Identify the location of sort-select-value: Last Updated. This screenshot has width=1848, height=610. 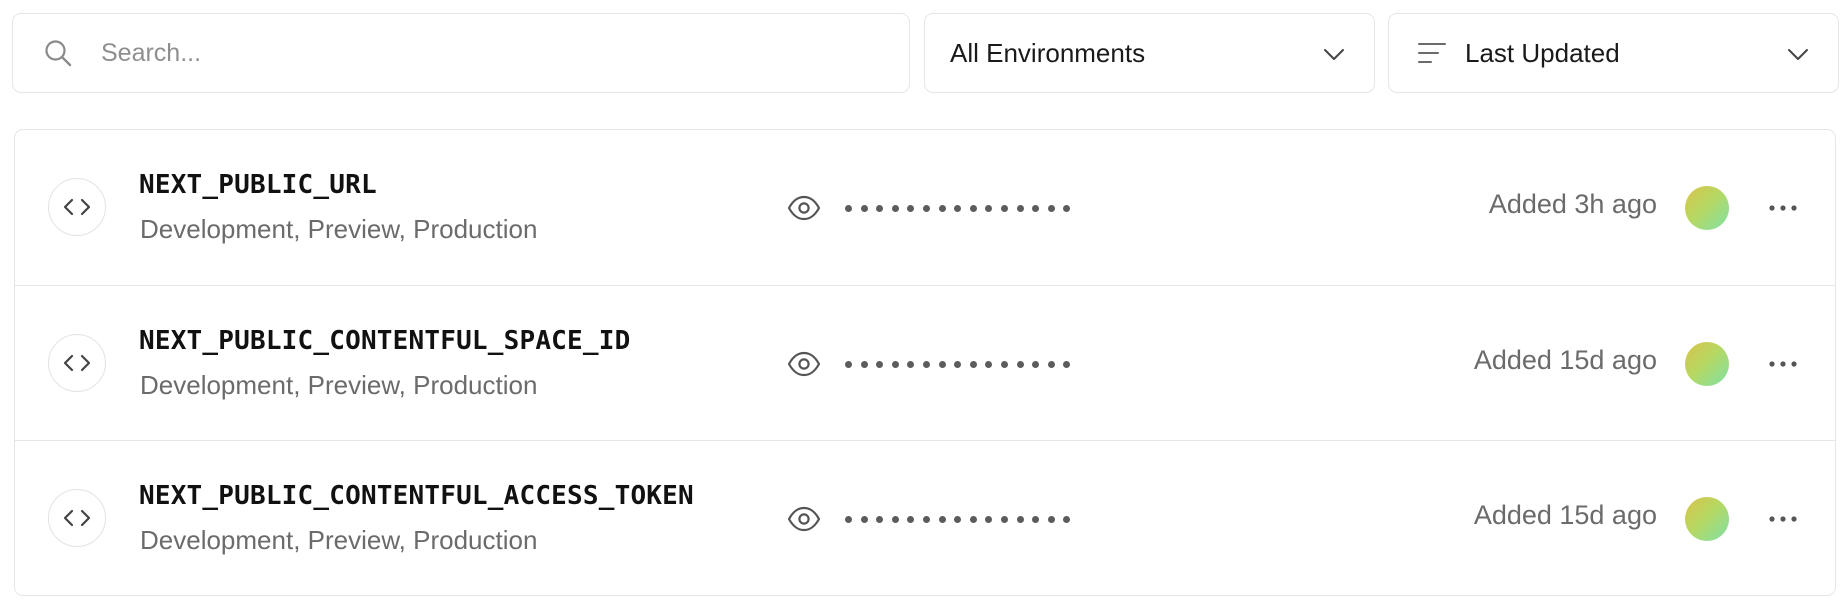
(1542, 52).